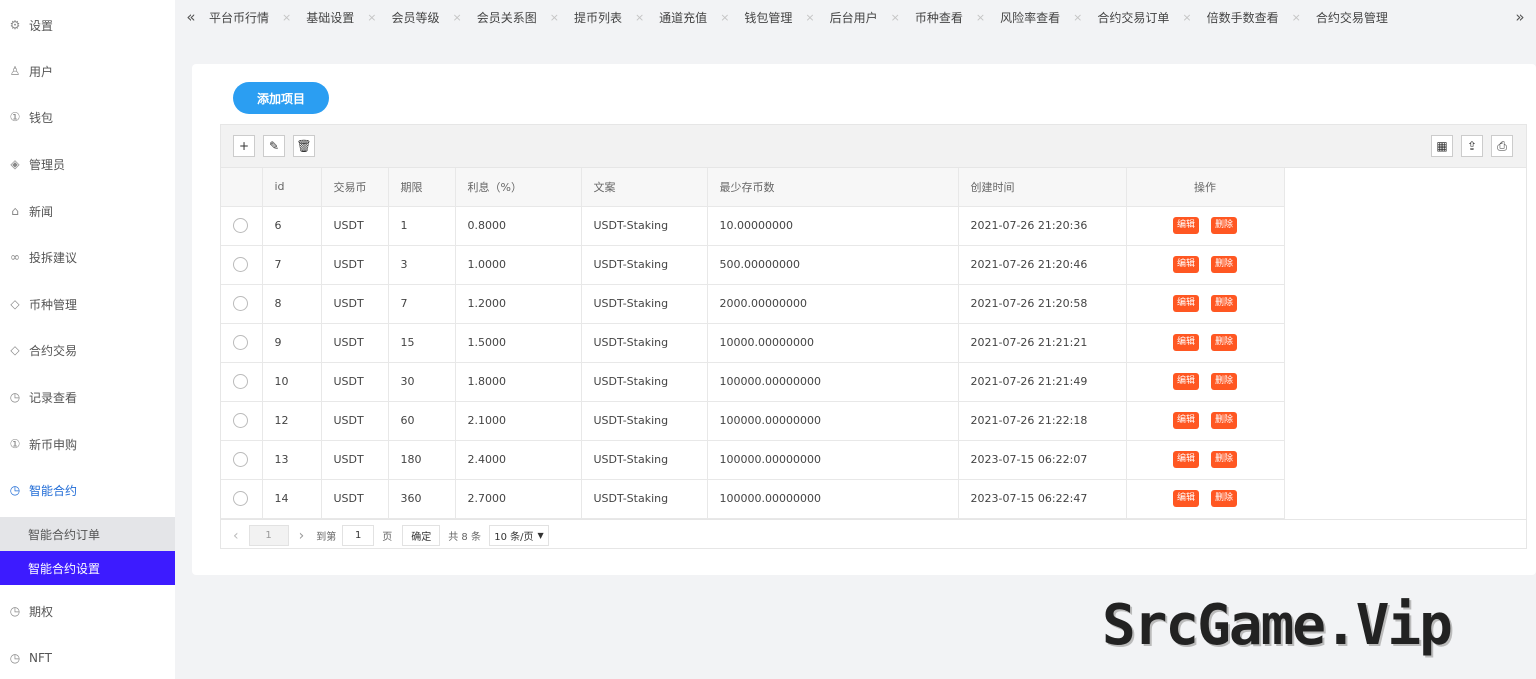 The image size is (1536, 679). Describe the element at coordinates (872, 17) in the screenshot. I see `tab: 后台用户 ×` at that location.